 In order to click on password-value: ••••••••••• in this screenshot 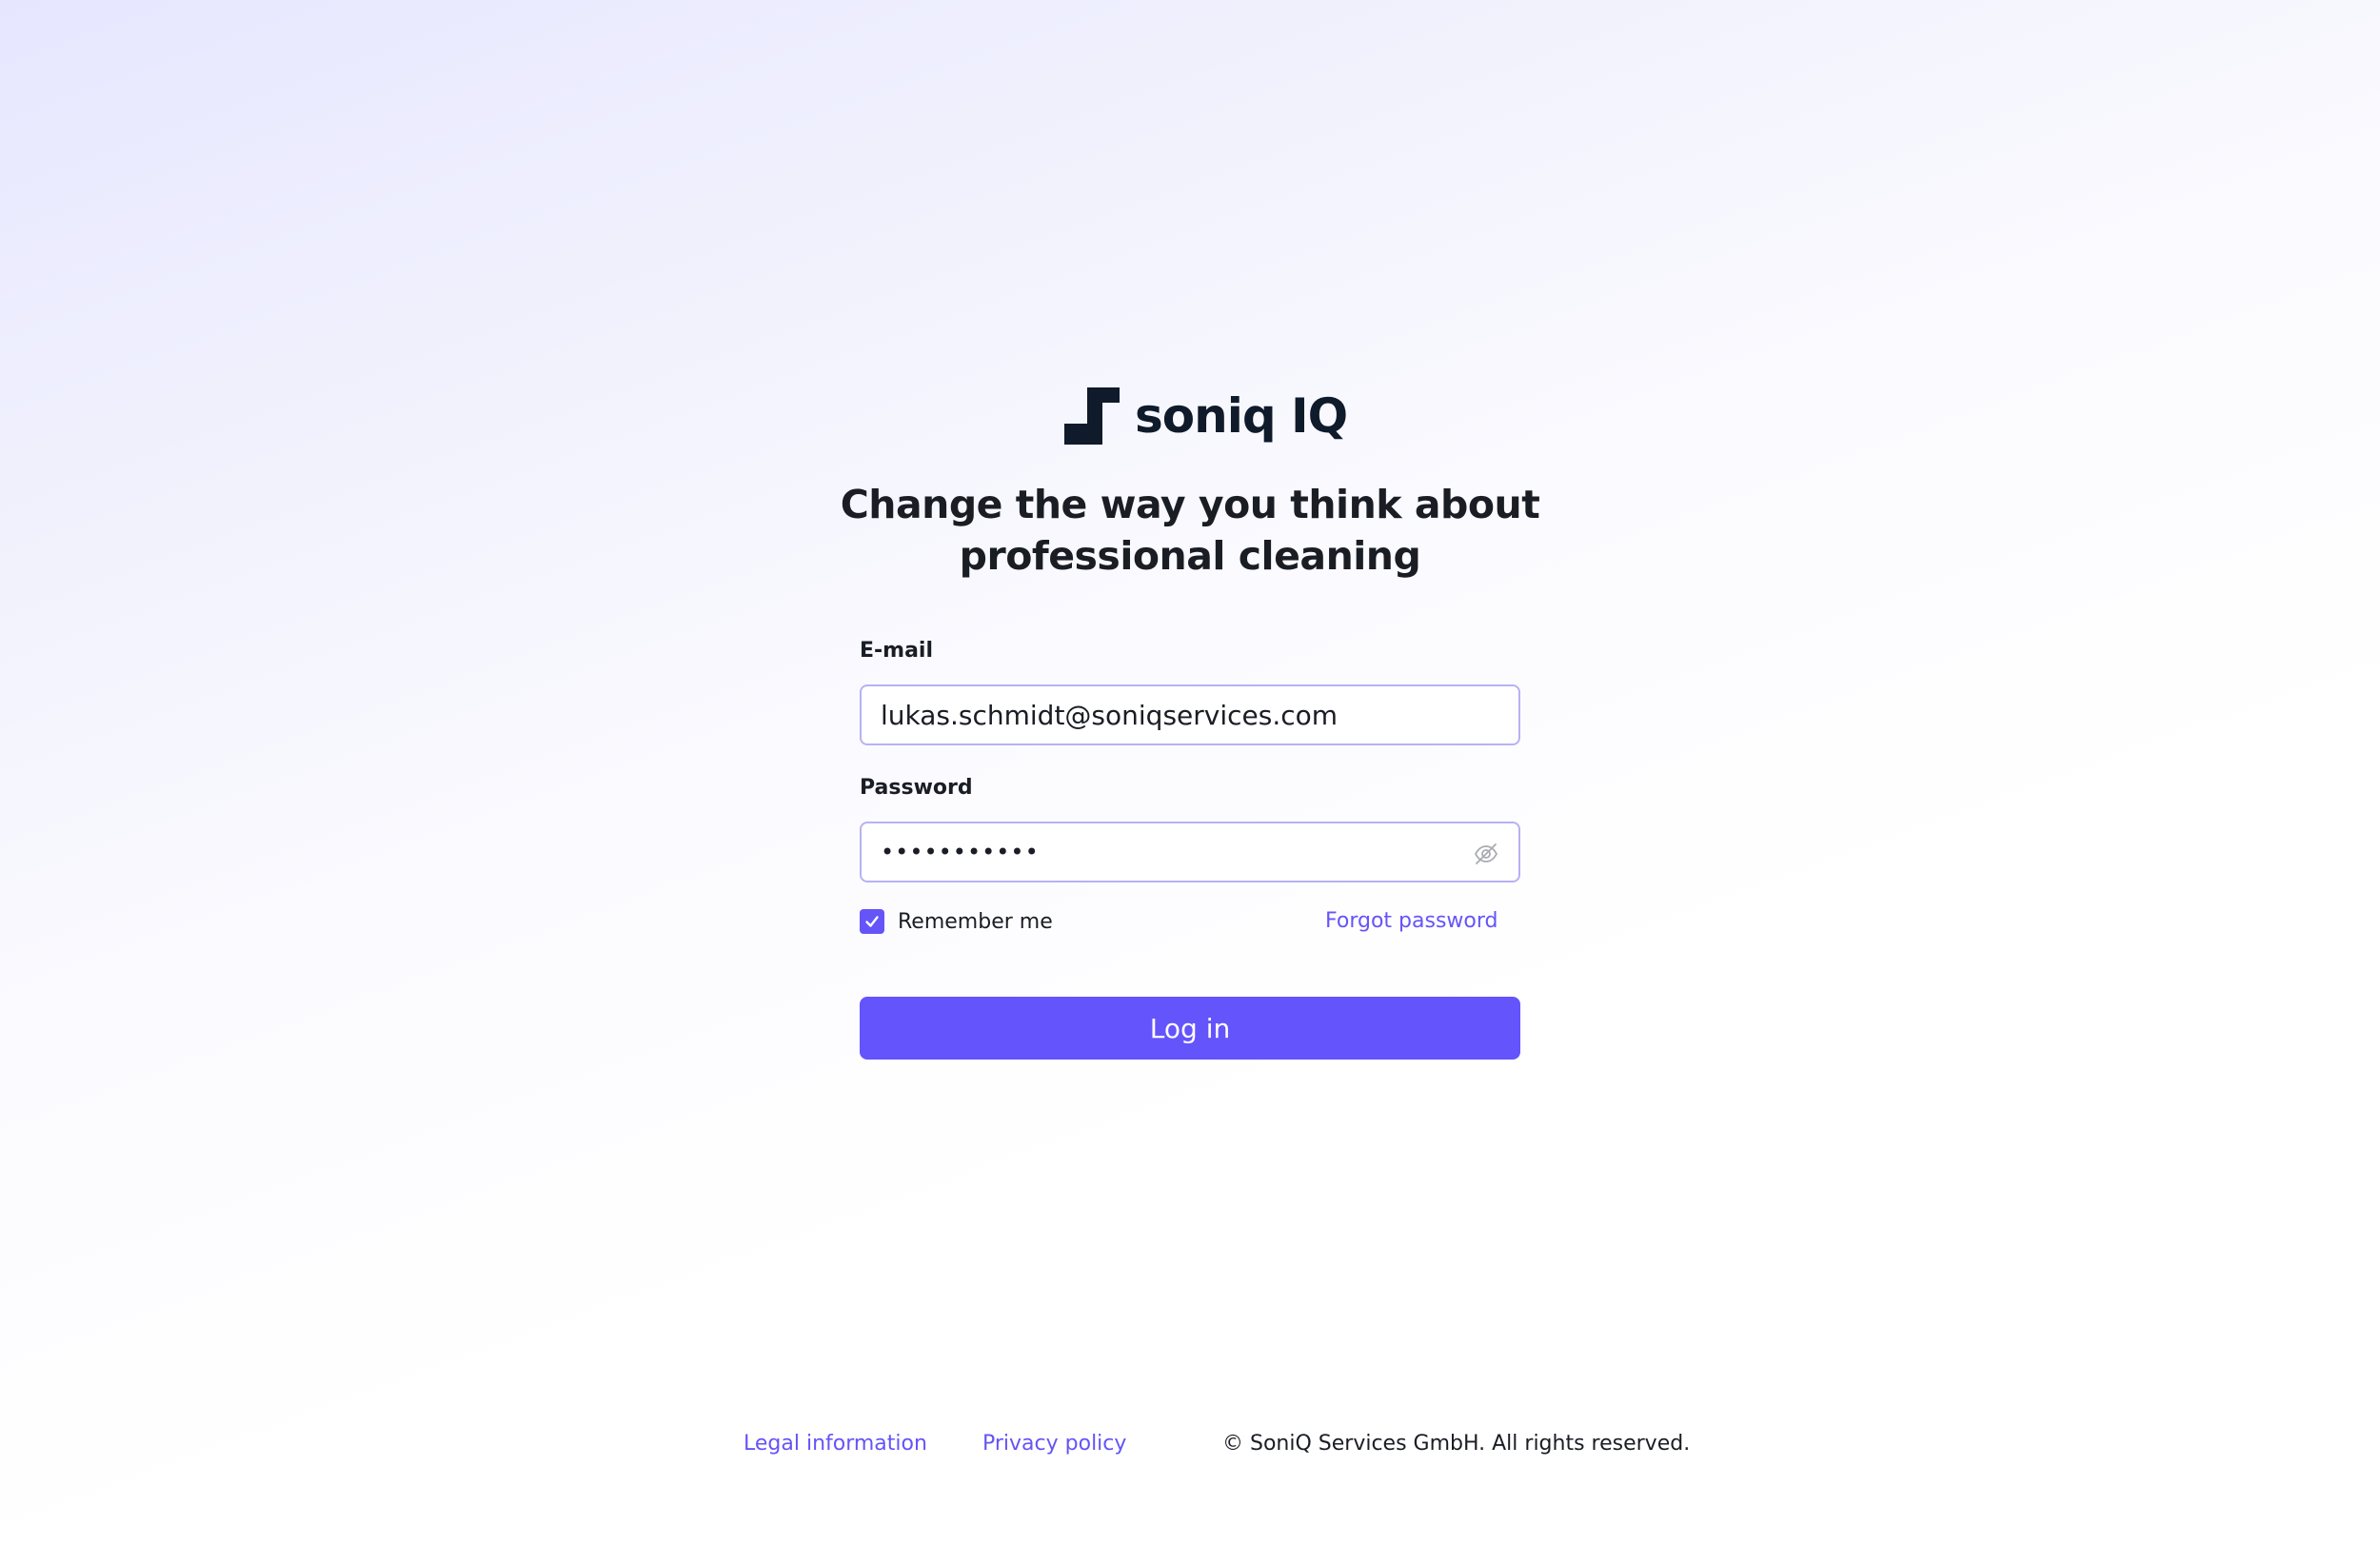, I will do `click(960, 852)`.